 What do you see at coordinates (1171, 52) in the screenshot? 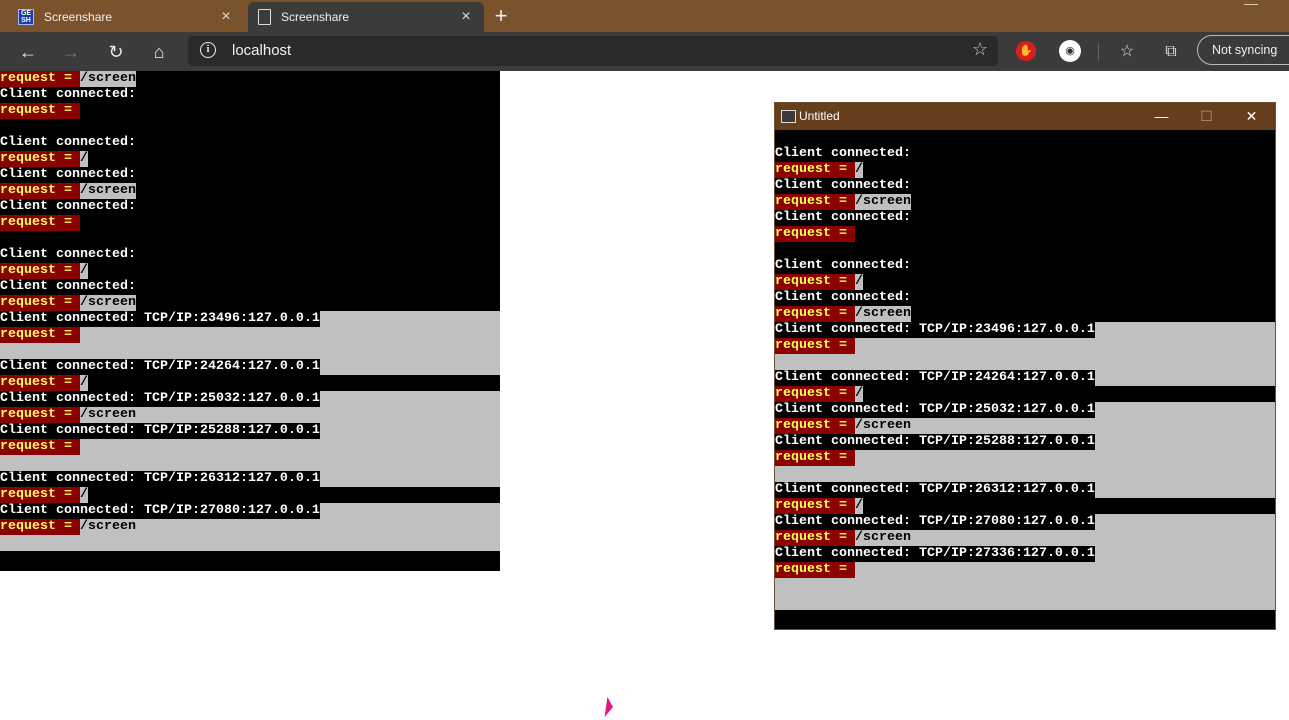
I see `collections-icon: ⧉` at bounding box center [1171, 52].